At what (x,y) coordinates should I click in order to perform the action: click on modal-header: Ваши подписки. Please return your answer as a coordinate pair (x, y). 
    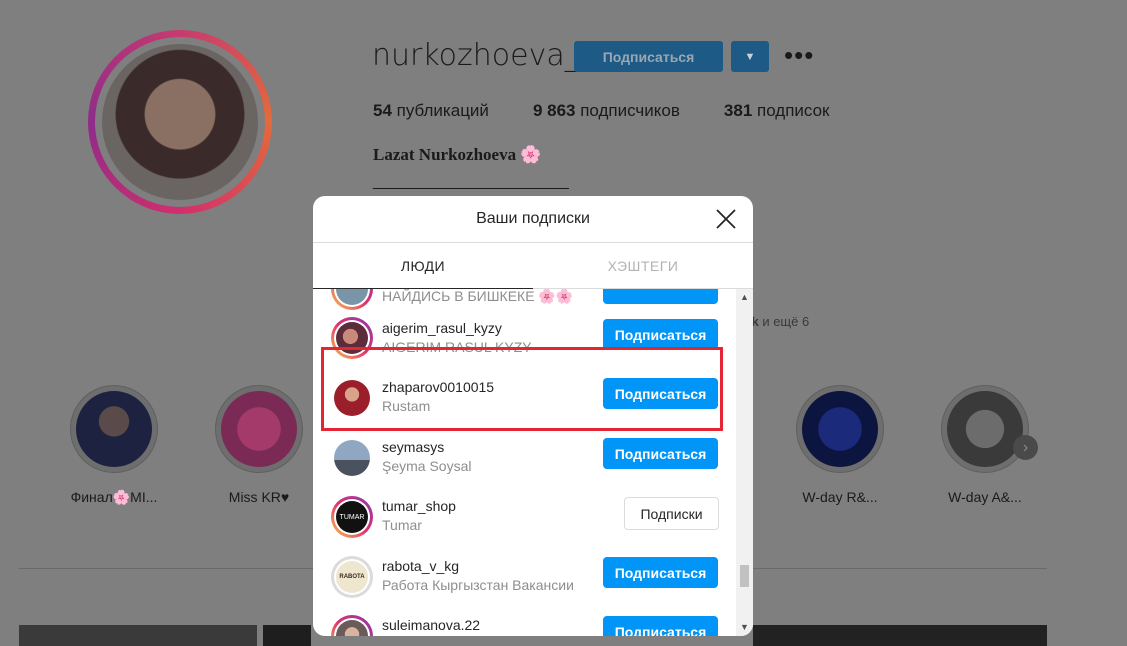
    Looking at the image, I should click on (533, 219).